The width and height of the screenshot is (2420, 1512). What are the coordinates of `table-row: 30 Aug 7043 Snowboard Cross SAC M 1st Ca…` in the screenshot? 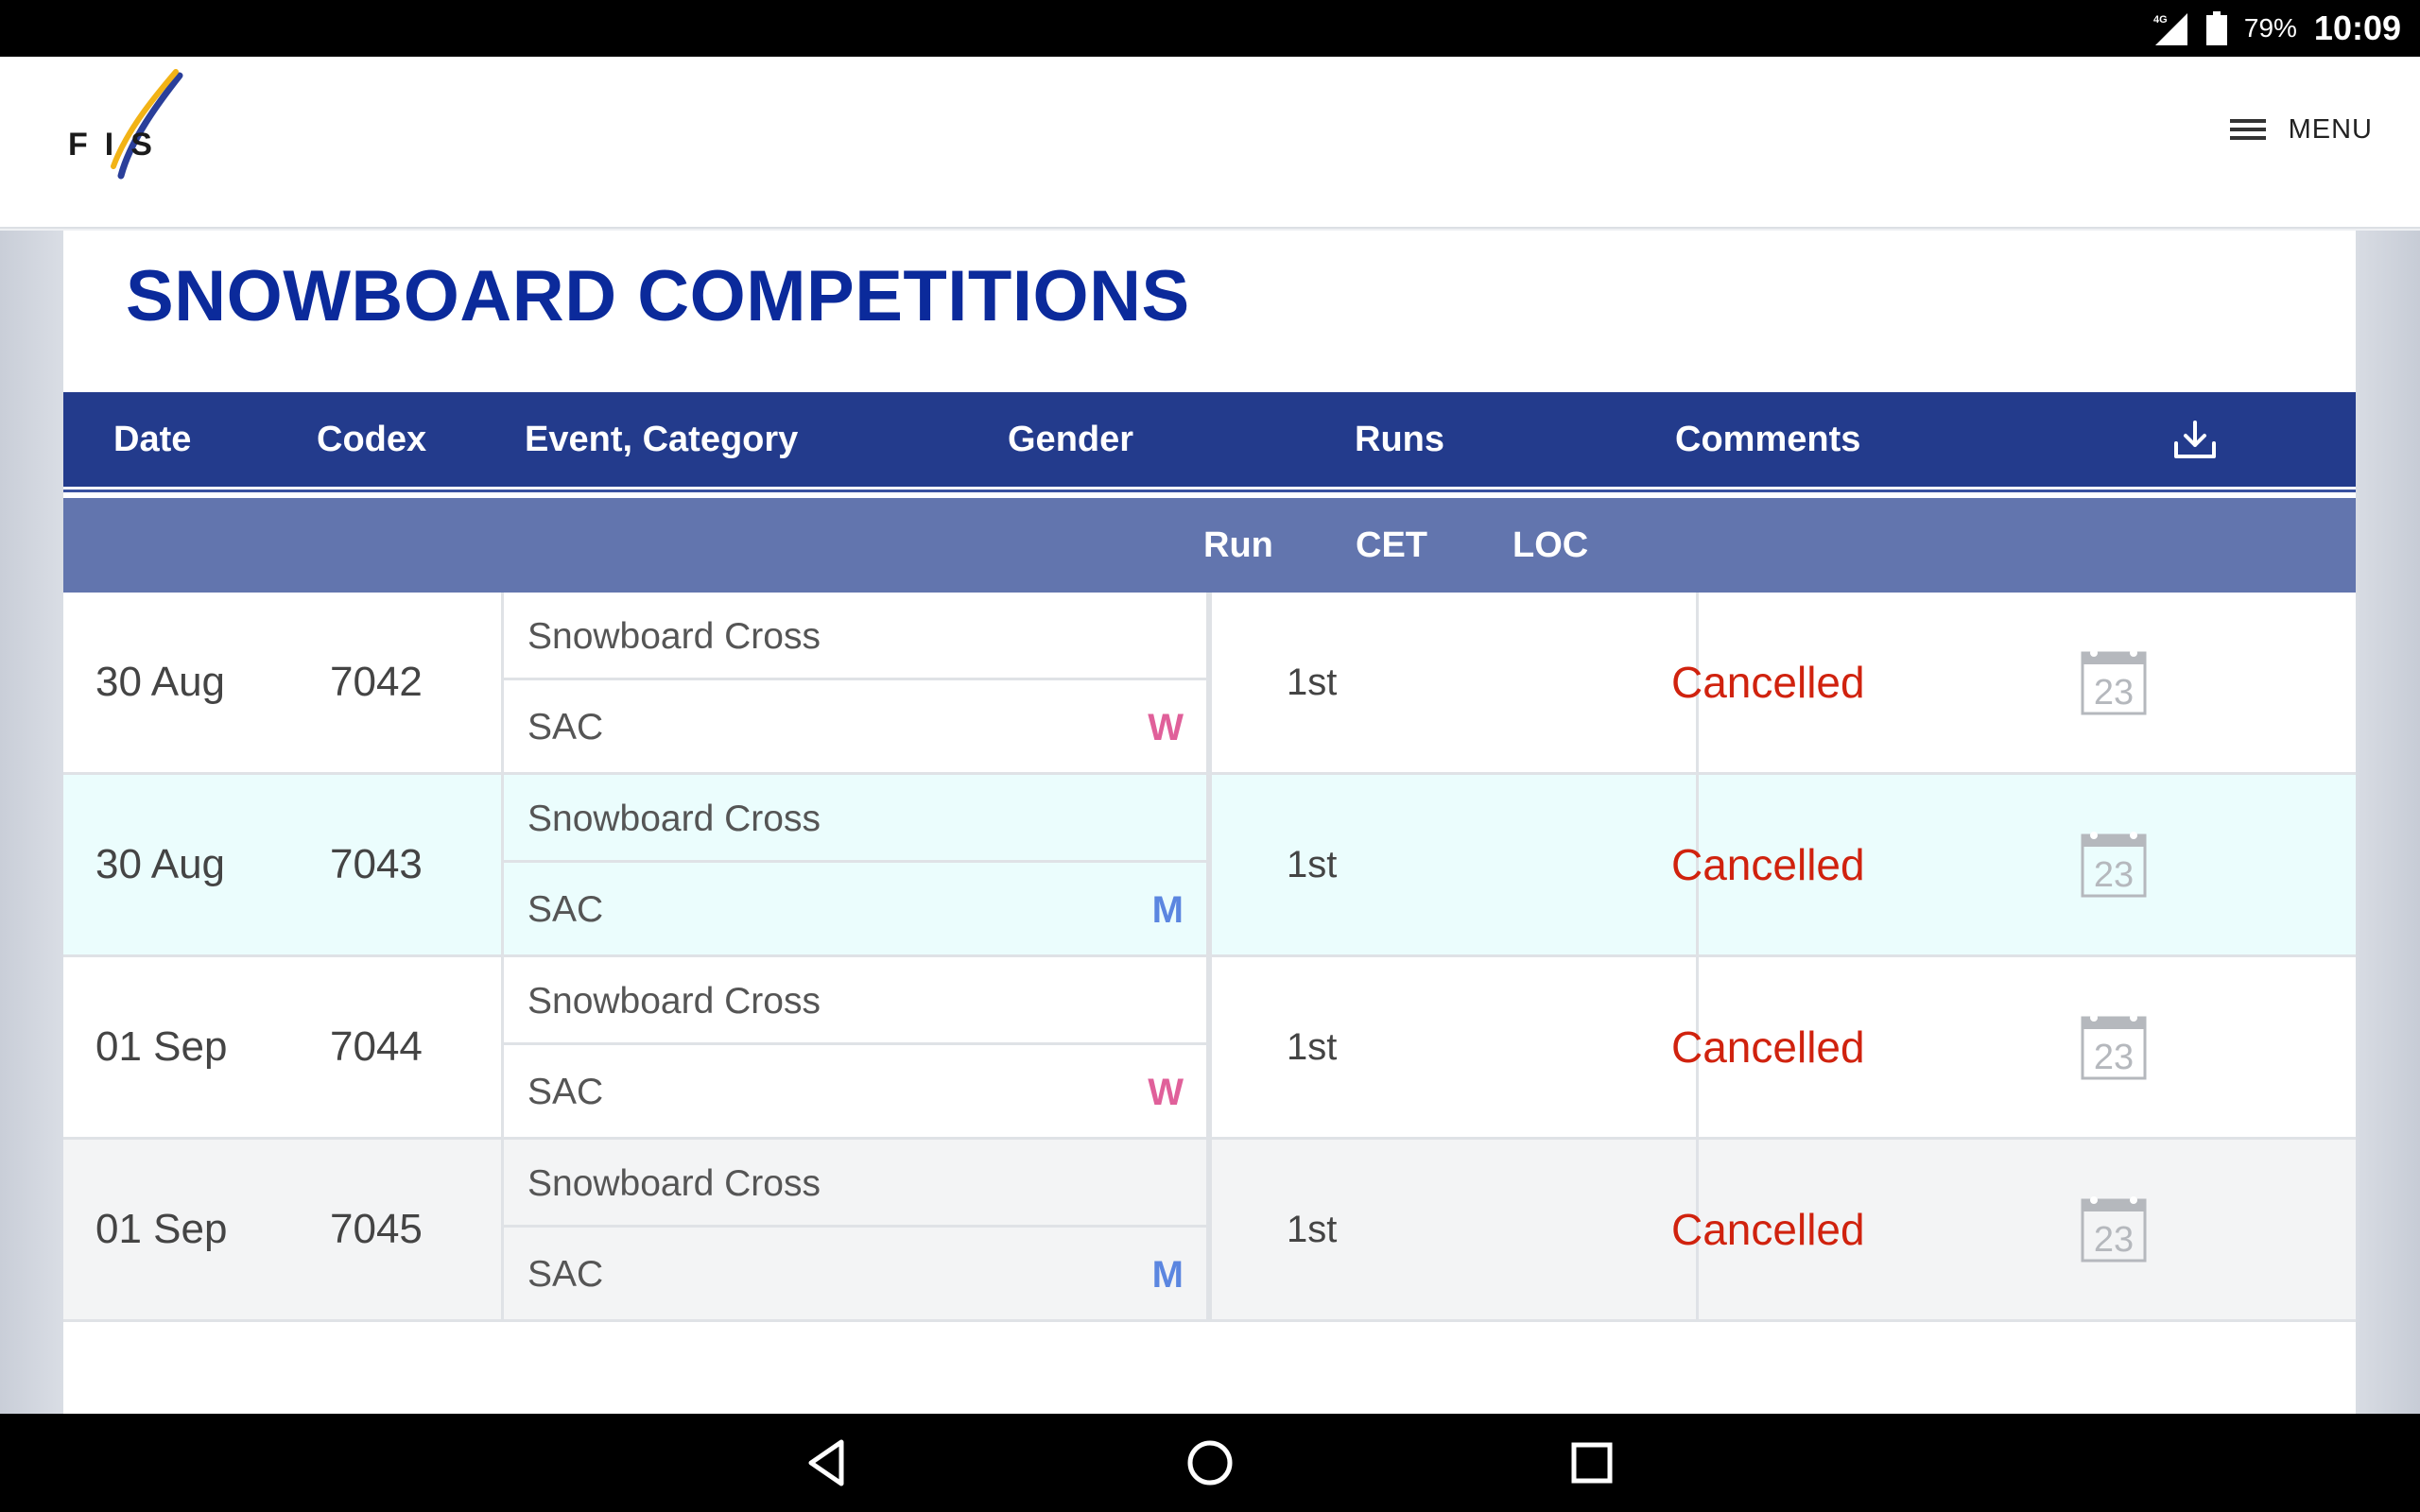 It's located at (1210, 866).